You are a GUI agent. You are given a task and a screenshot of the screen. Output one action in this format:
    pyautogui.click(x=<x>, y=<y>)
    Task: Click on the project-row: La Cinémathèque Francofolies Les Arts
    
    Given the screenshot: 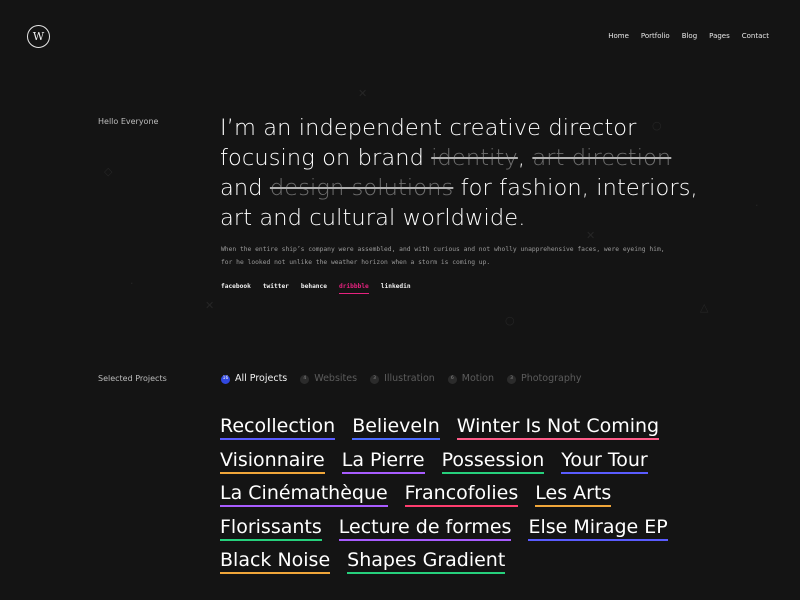 What is the action you would take?
    pyautogui.click(x=460, y=498)
    